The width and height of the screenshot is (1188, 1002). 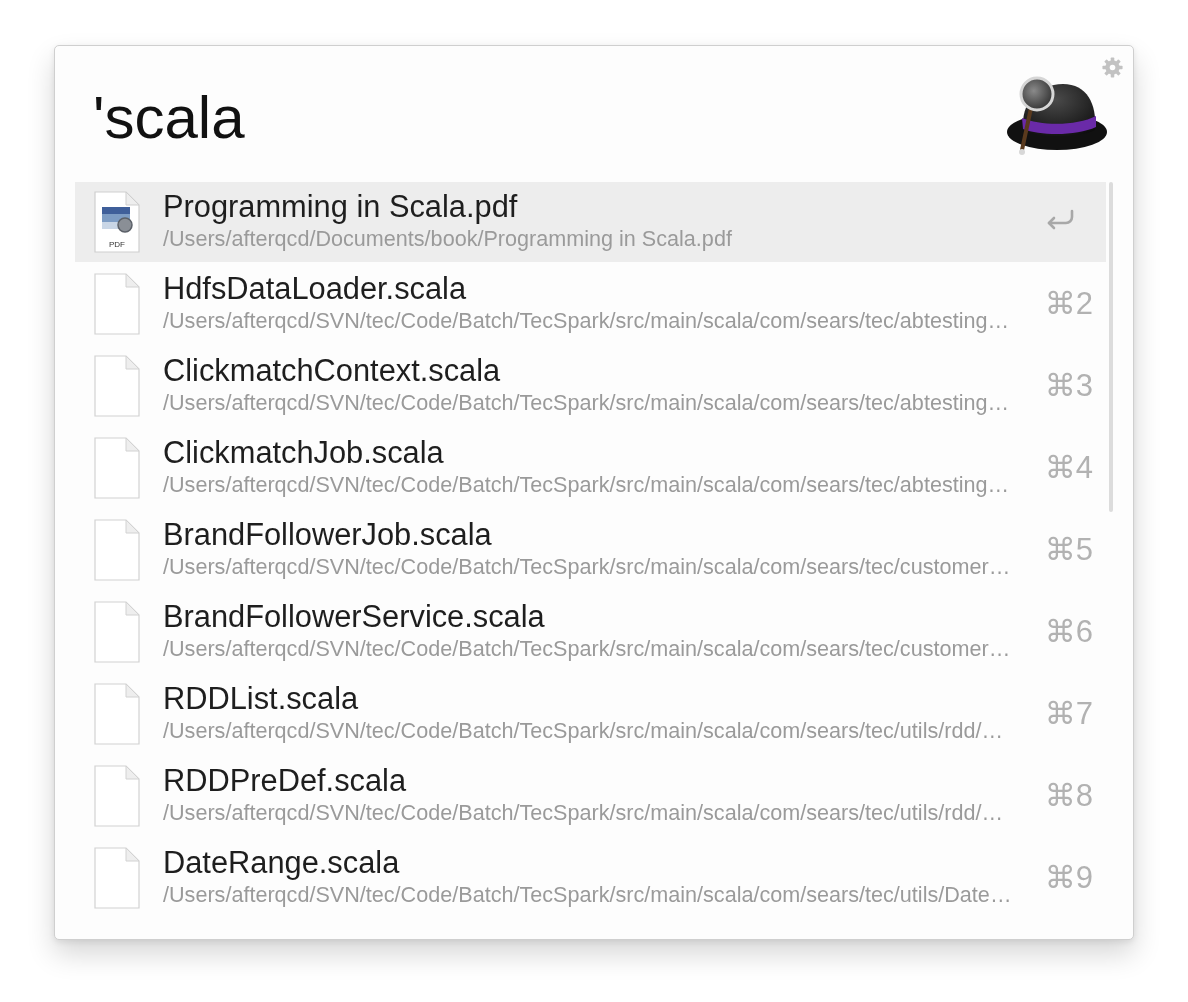 I want to click on result-item: RDDPreDef.scala /Users/afterqcd/SVN/tec/Code/Batch/TecSpark/src/main/scala/com/sears/tec/utils/rdd/… ⌘8, so click(x=590, y=796).